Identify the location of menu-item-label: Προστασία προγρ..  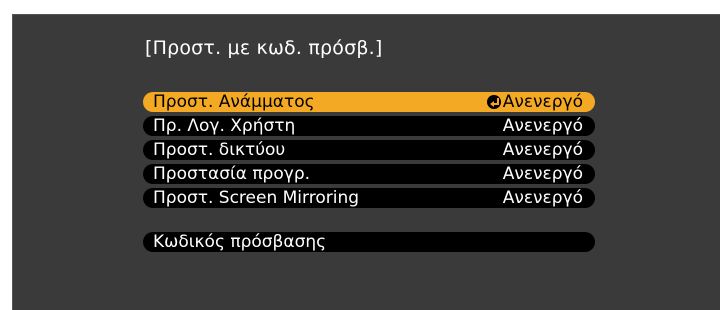
(232, 174).